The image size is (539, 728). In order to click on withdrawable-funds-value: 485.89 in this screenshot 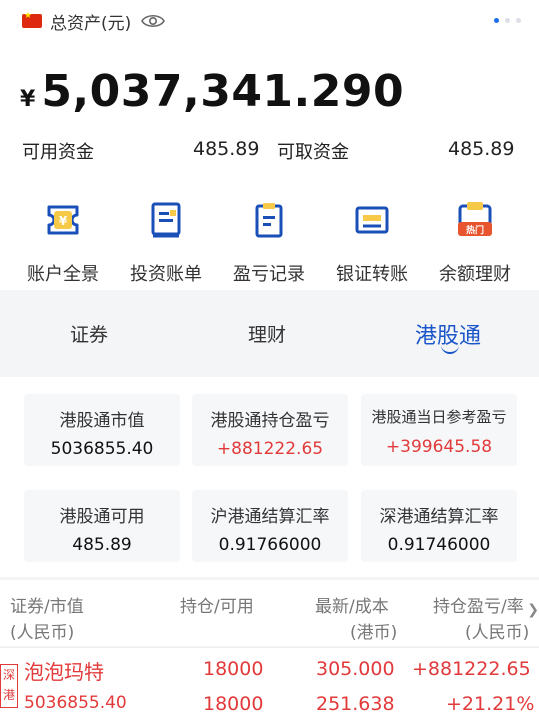, I will do `click(481, 149)`.